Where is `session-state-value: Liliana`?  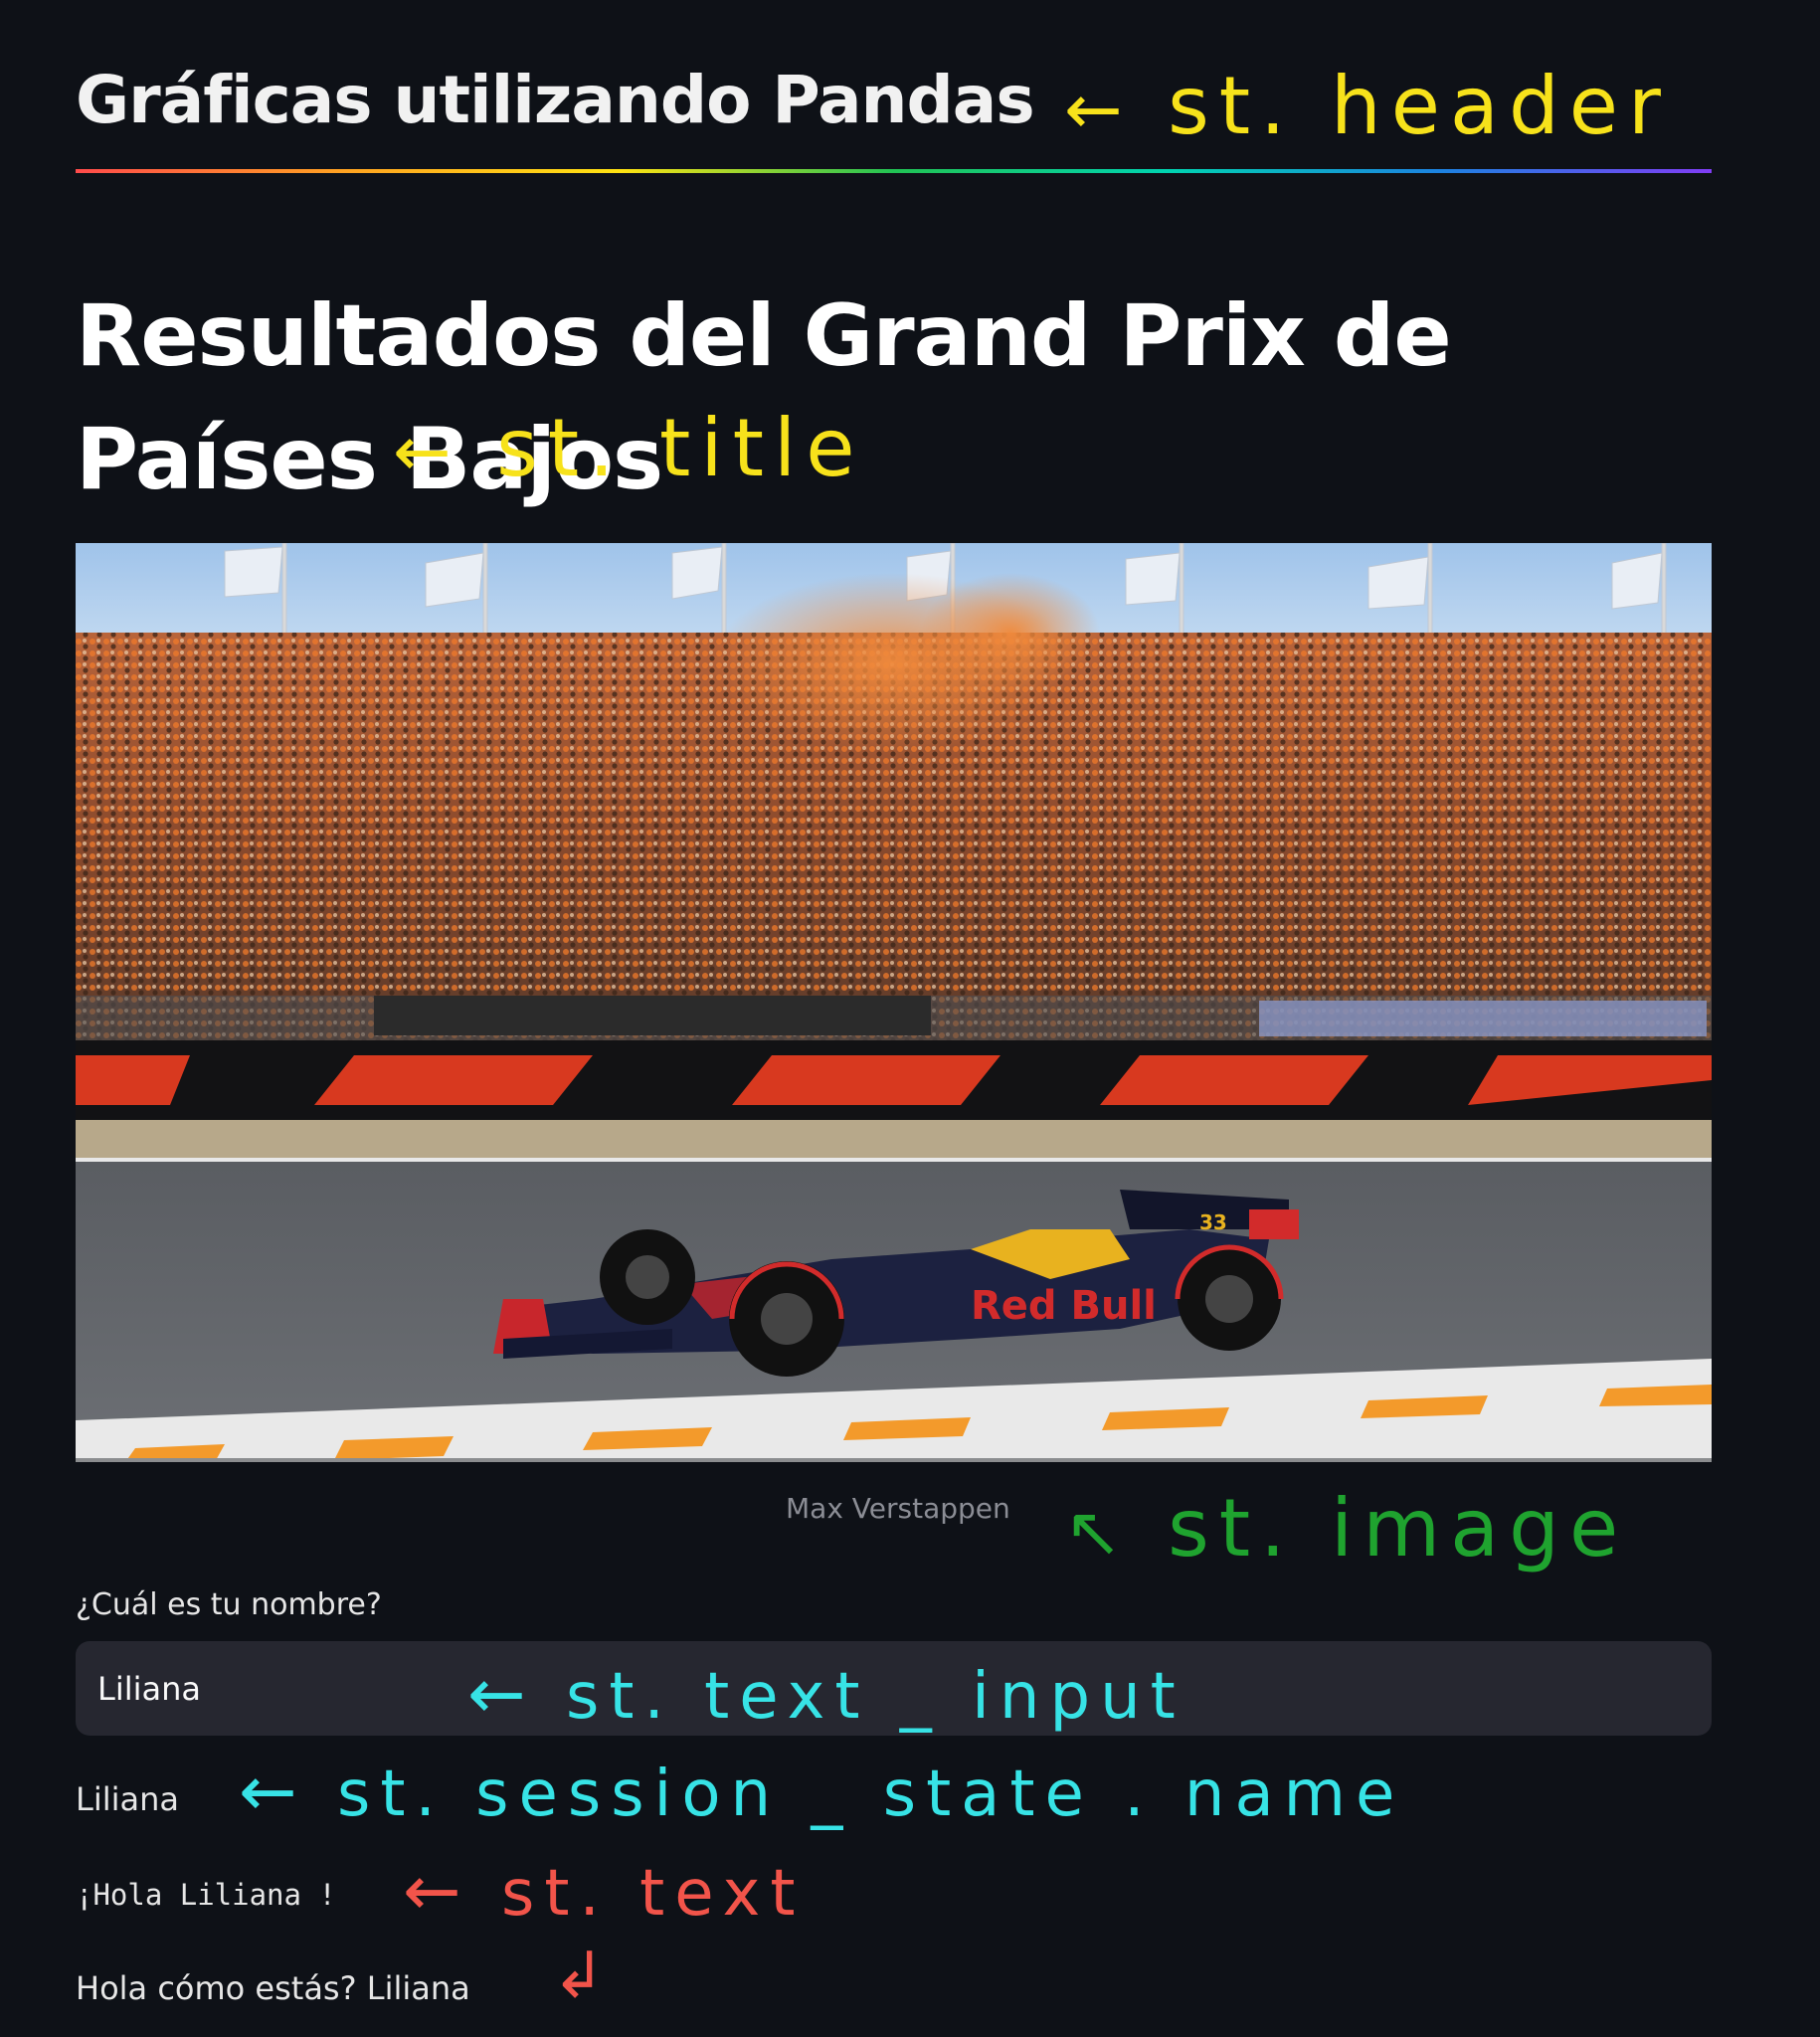 session-state-value: Liliana is located at coordinates (128, 1799).